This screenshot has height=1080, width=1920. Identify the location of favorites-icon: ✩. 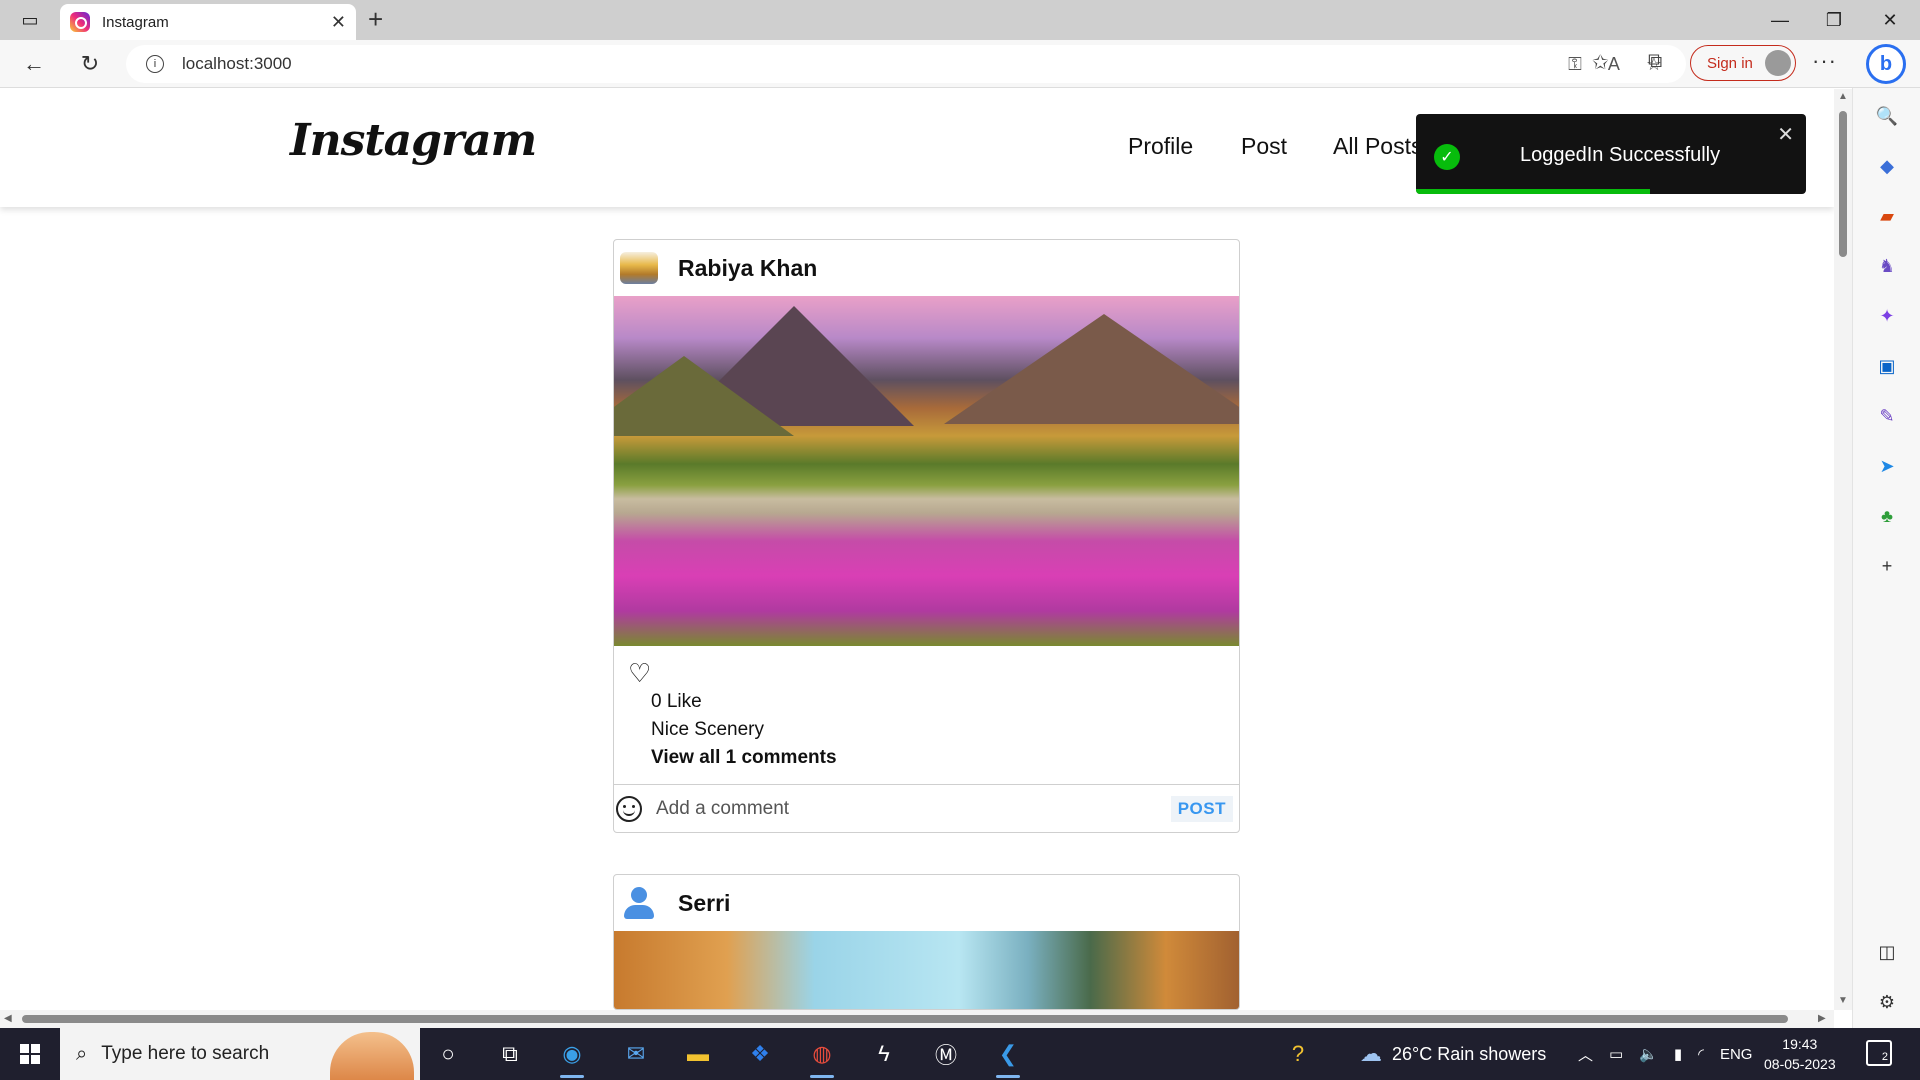
(1600, 62).